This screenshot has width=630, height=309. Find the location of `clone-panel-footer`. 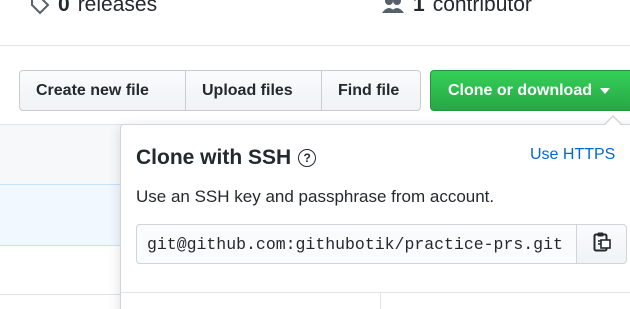

clone-panel-footer is located at coordinates (375, 300).